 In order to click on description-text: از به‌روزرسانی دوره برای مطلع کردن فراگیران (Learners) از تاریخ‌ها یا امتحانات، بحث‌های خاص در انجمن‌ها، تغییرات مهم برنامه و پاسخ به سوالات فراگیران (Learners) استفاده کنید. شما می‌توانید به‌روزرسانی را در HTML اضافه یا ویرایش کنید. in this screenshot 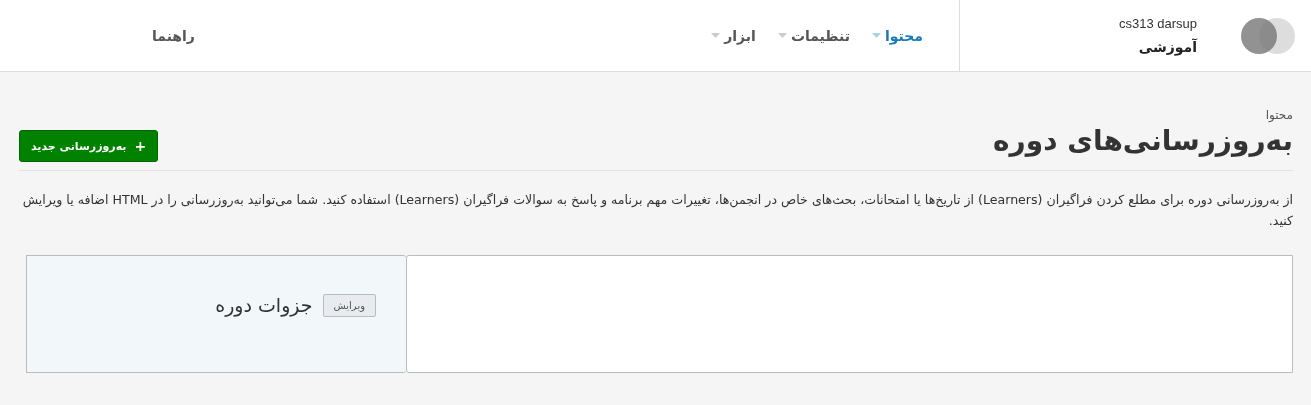, I will do `click(657, 210)`.